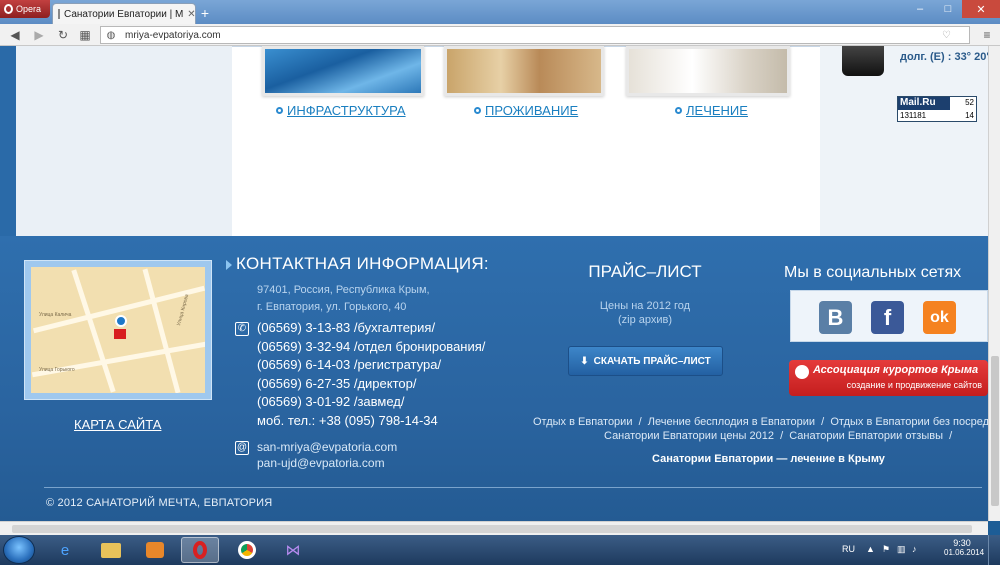 This screenshot has width=1000, height=565. What do you see at coordinates (183, 310) in the screenshot?
I see `map-street-label: Улица Кирова` at bounding box center [183, 310].